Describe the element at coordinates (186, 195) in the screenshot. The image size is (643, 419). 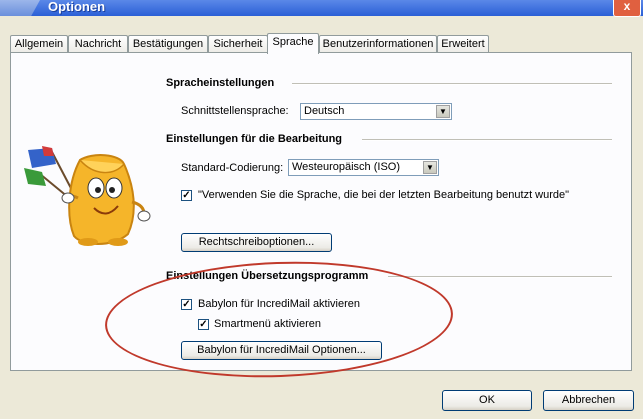
I see `use-last-language-checkbox: ✓` at that location.